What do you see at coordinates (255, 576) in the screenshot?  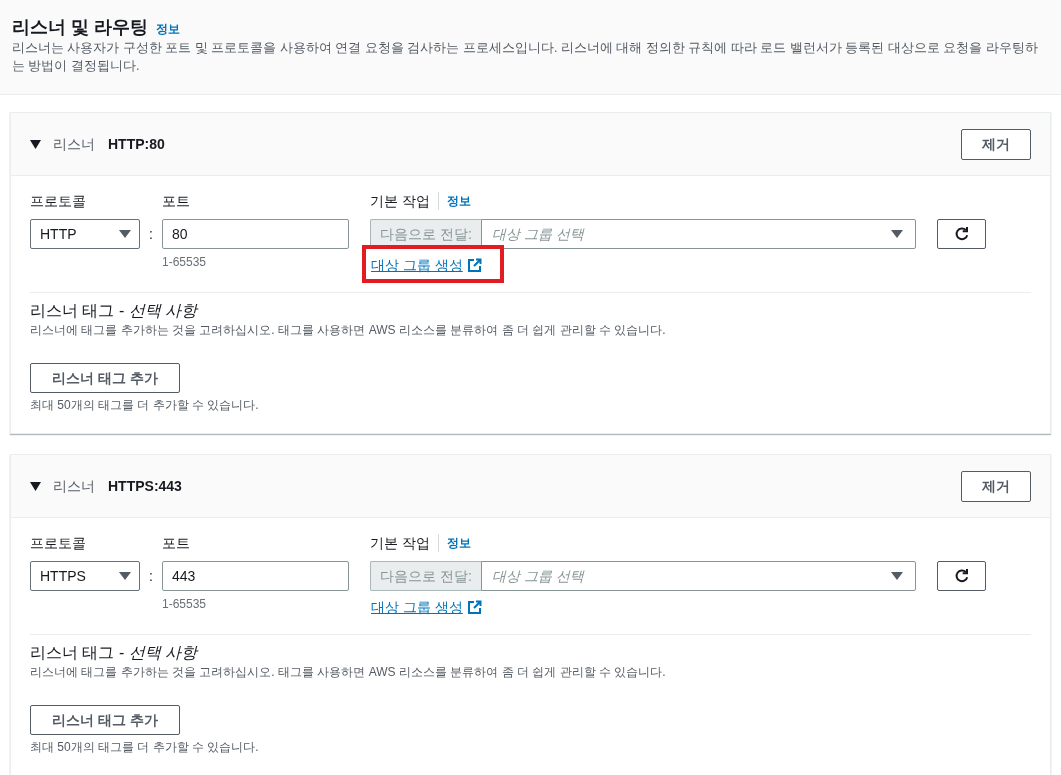 I see `port-input: 443` at bounding box center [255, 576].